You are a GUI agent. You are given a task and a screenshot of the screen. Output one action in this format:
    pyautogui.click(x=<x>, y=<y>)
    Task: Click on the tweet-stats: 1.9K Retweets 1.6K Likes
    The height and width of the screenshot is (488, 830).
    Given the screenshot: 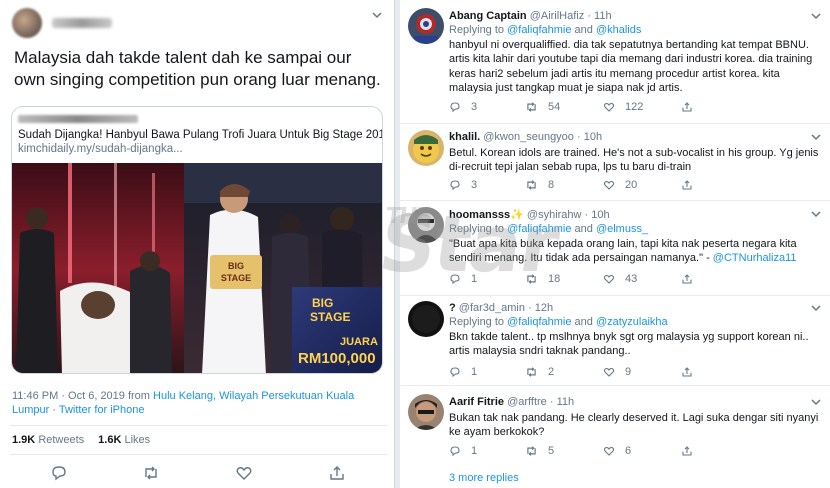 What is the action you would take?
    pyautogui.click(x=81, y=440)
    